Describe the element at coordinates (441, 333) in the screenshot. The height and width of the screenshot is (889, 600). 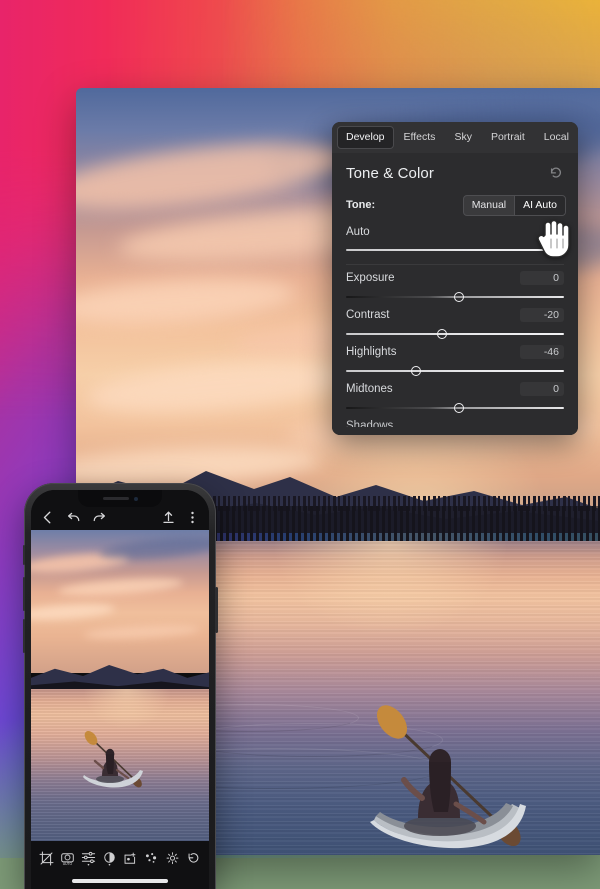
I see `slider-contrast-knob` at that location.